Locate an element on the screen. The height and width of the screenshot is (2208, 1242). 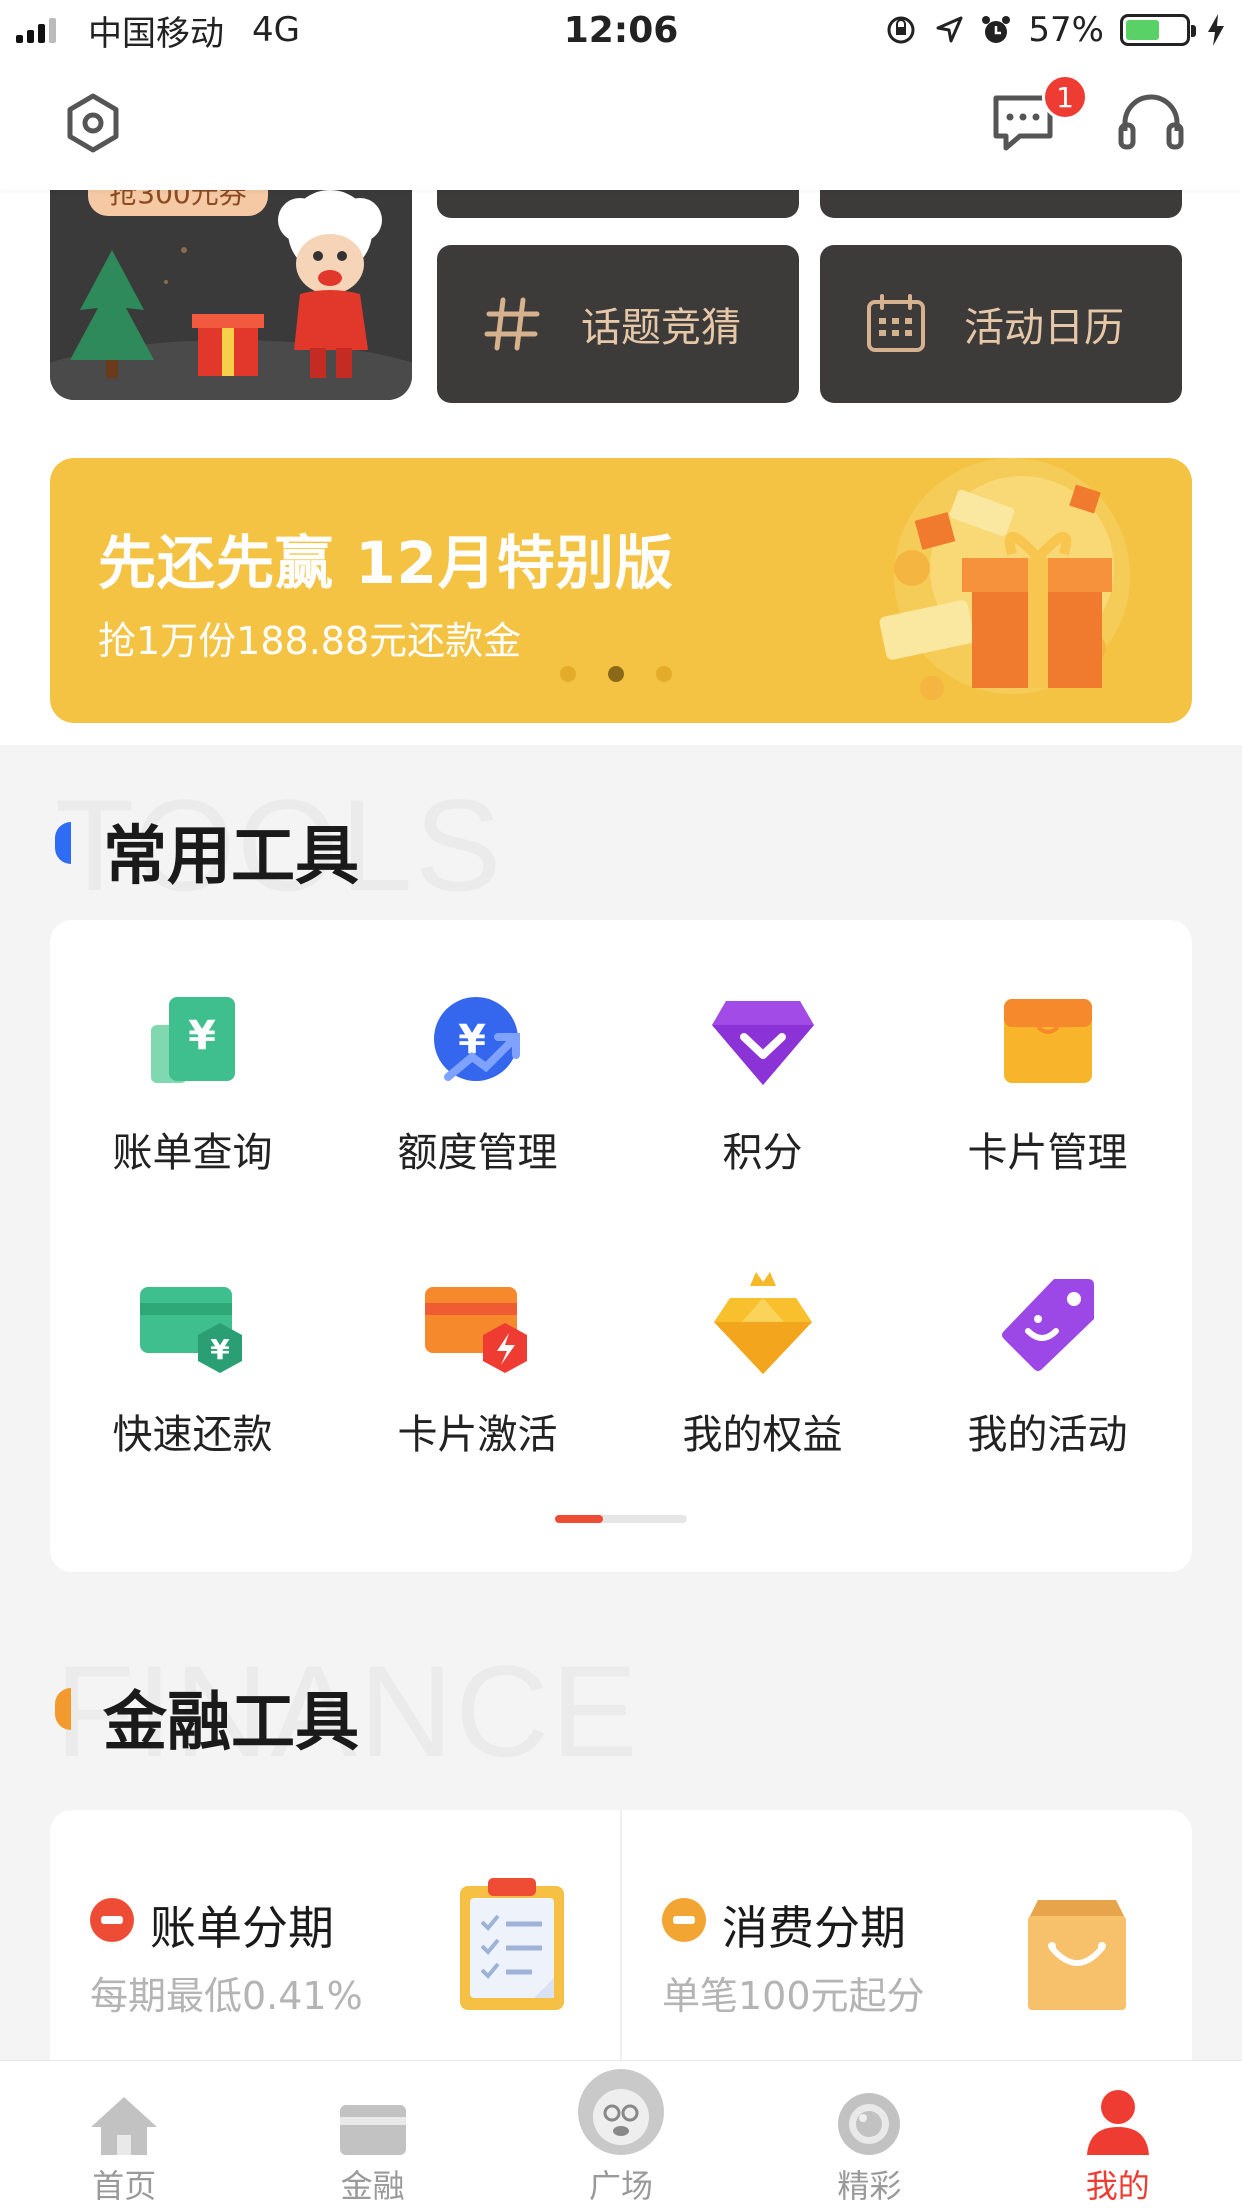
tools-section-header: TOOLS 常用工具 is located at coordinates (621, 844).